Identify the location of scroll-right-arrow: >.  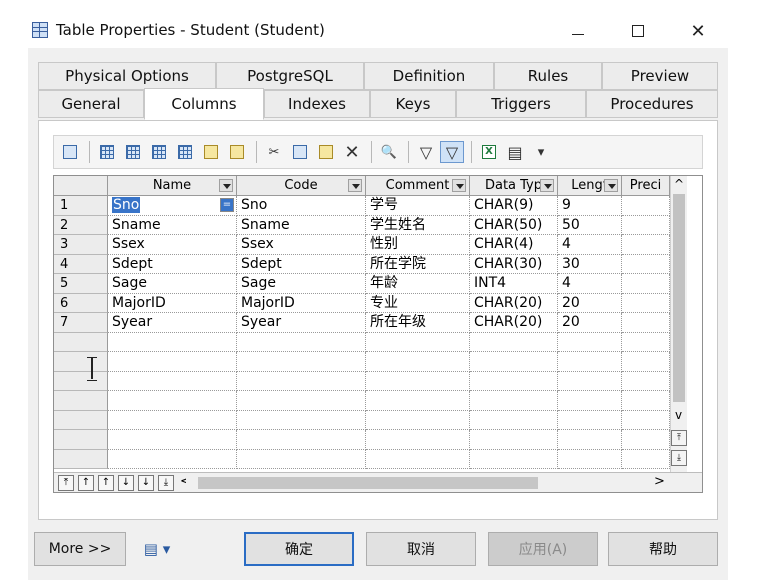
(659, 481).